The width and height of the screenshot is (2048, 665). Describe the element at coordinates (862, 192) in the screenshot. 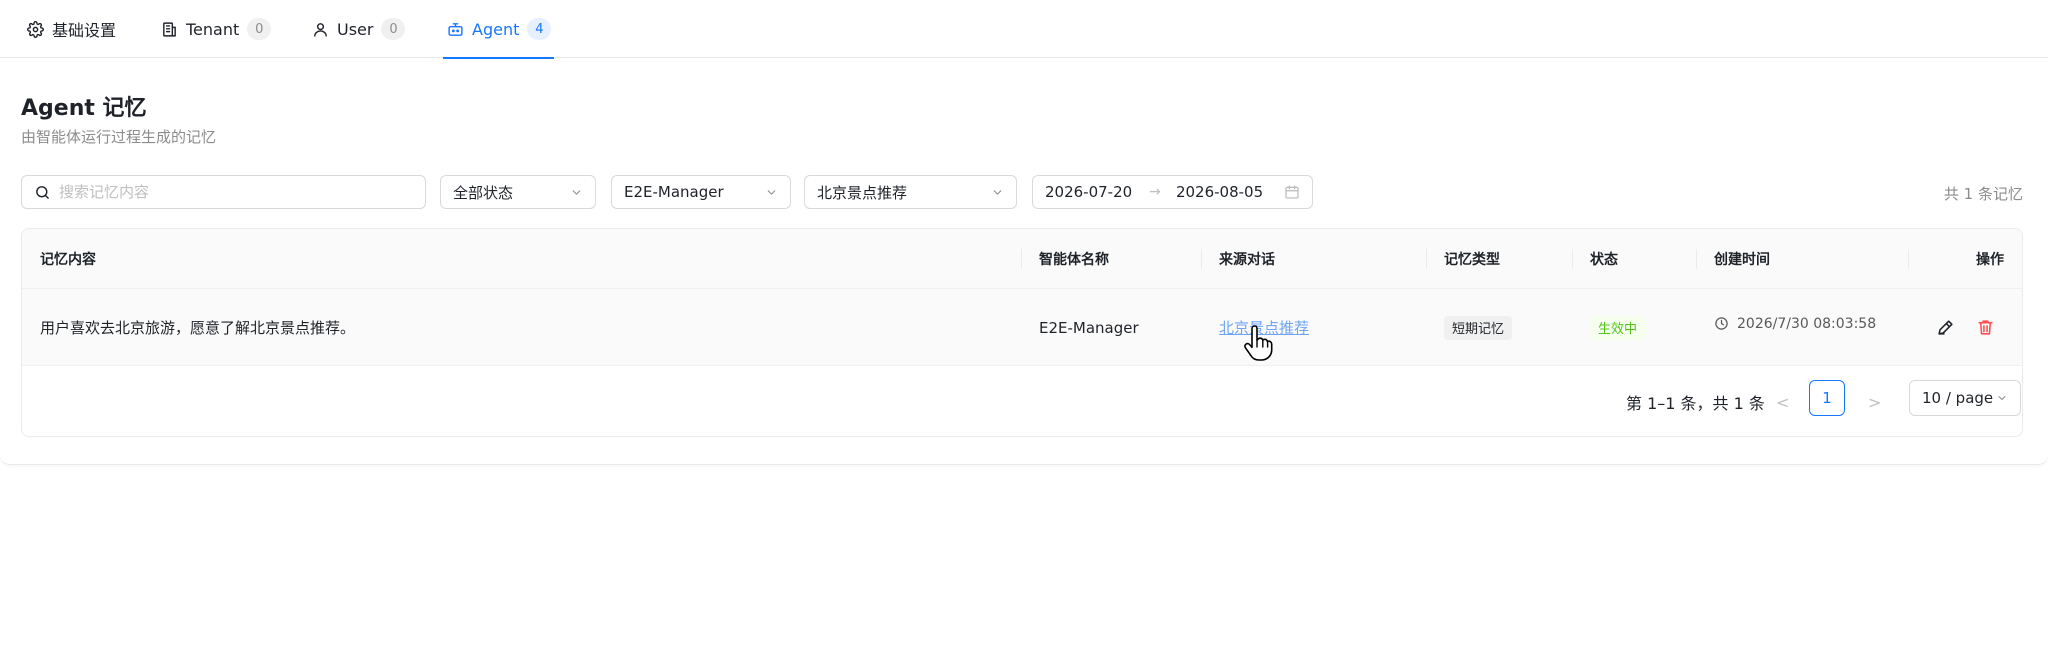

I see `conversation-select-value: 北京景点推荐` at that location.